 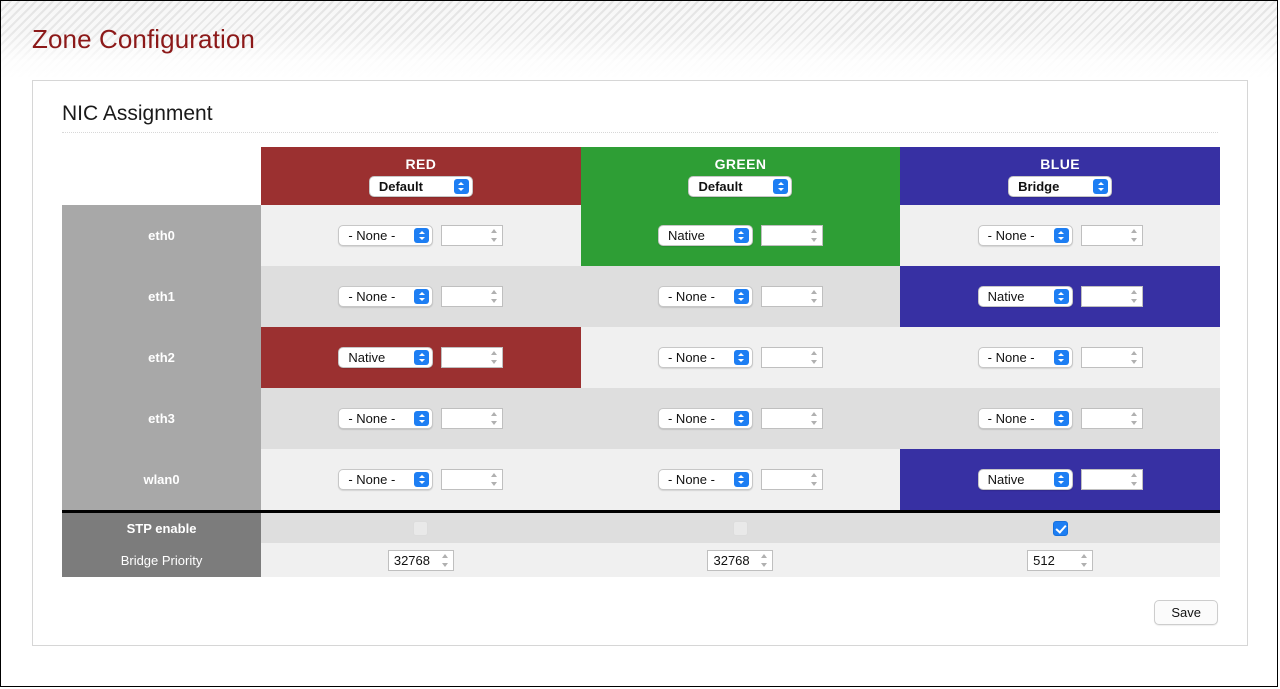 I want to click on nic-cell-eth1-red: - None -, so click(x=421, y=296).